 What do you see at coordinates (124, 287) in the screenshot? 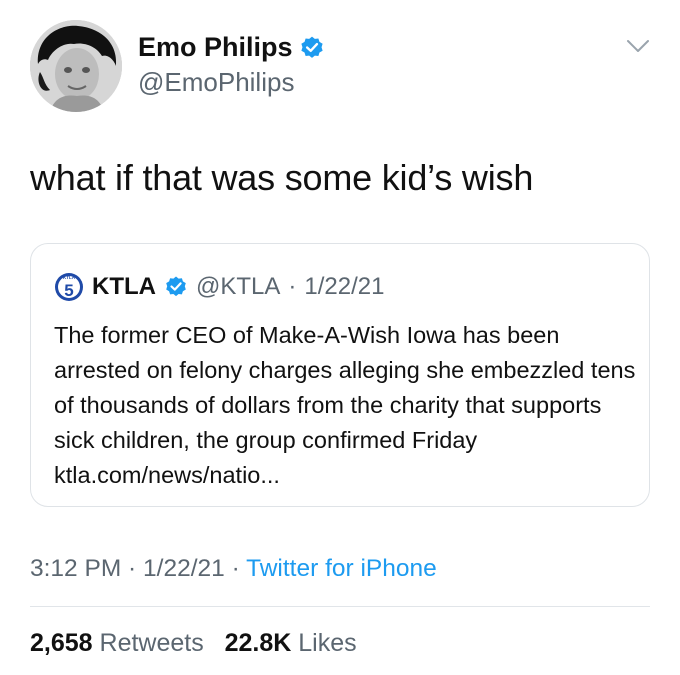
I see `quoted-author-name: KTLA` at bounding box center [124, 287].